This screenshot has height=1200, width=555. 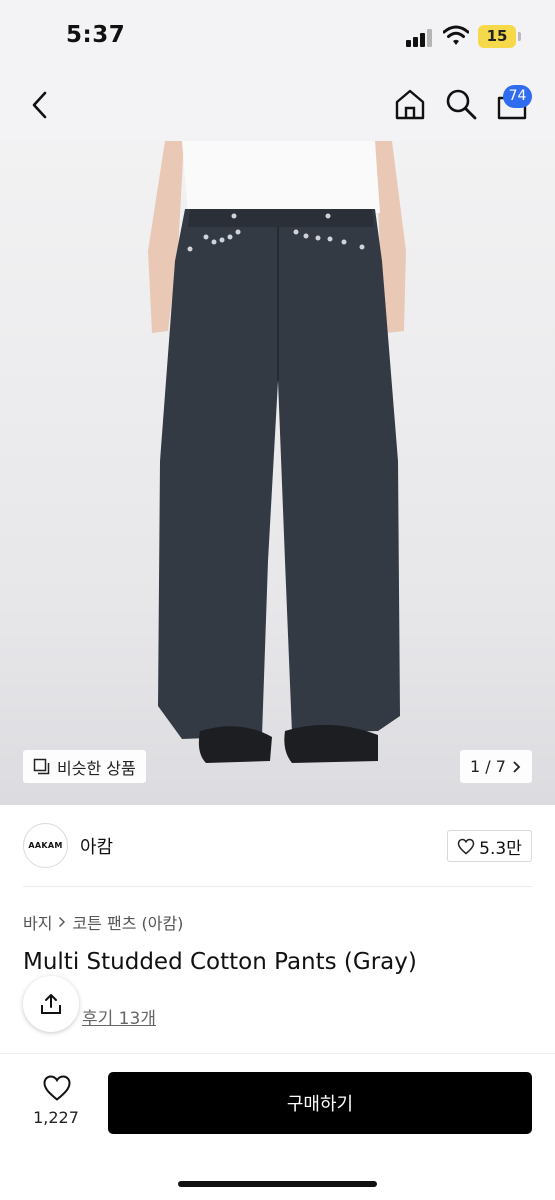 What do you see at coordinates (45, 845) in the screenshot?
I see `brand-logo: AAKAM` at bounding box center [45, 845].